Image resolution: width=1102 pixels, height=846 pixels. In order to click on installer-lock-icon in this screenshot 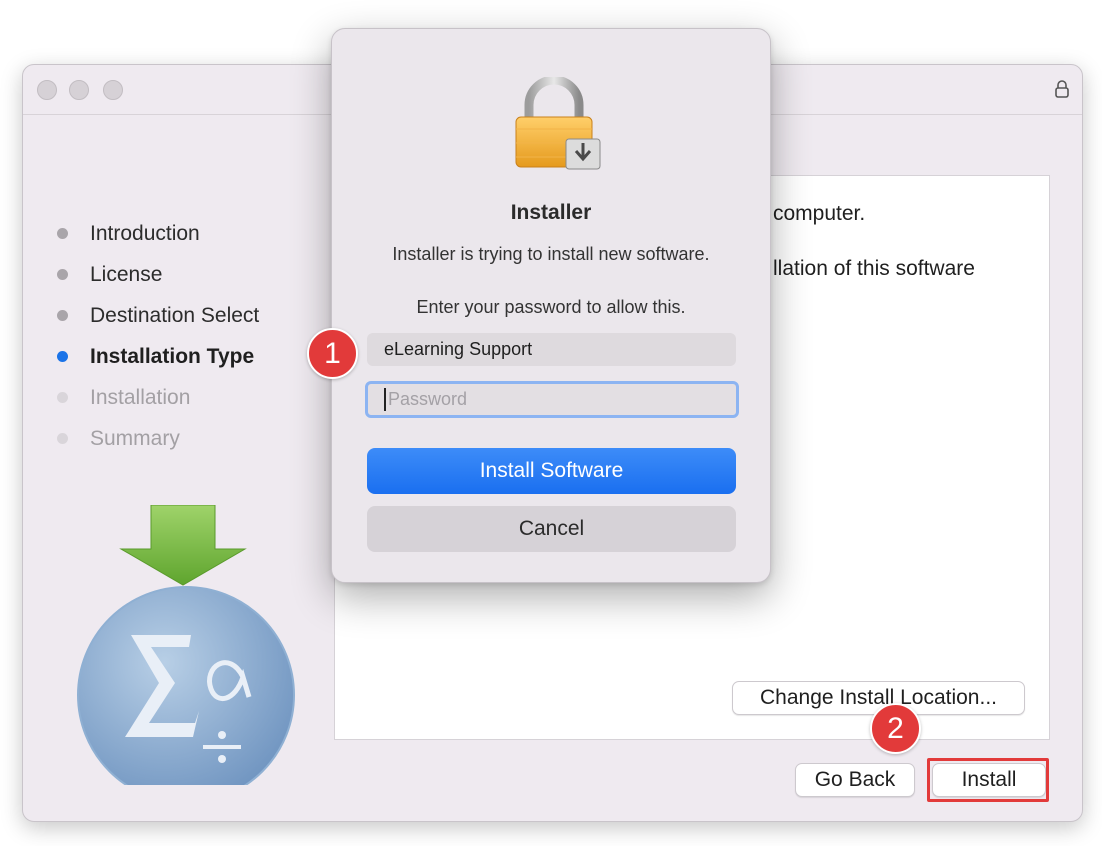, I will do `click(558, 123)`.